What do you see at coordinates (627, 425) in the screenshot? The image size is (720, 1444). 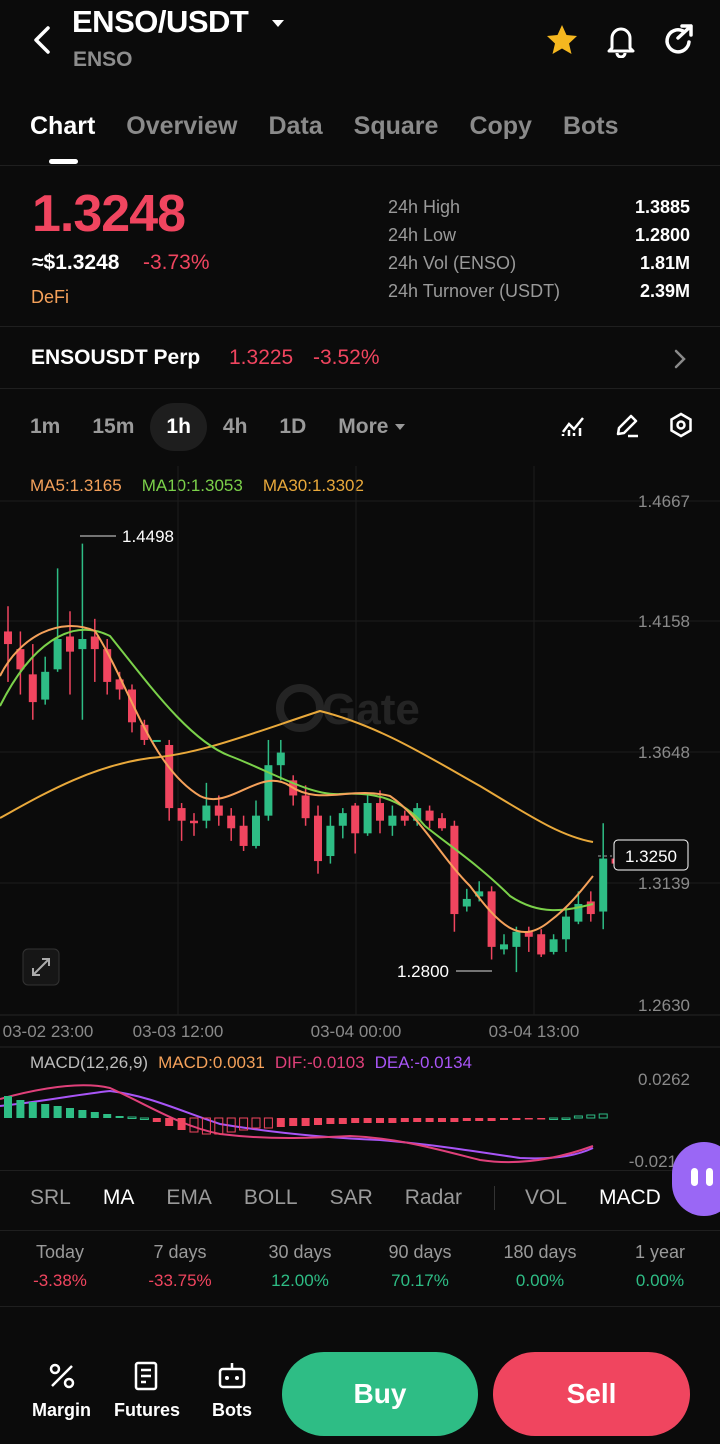 I see `draw-pen-icon` at bounding box center [627, 425].